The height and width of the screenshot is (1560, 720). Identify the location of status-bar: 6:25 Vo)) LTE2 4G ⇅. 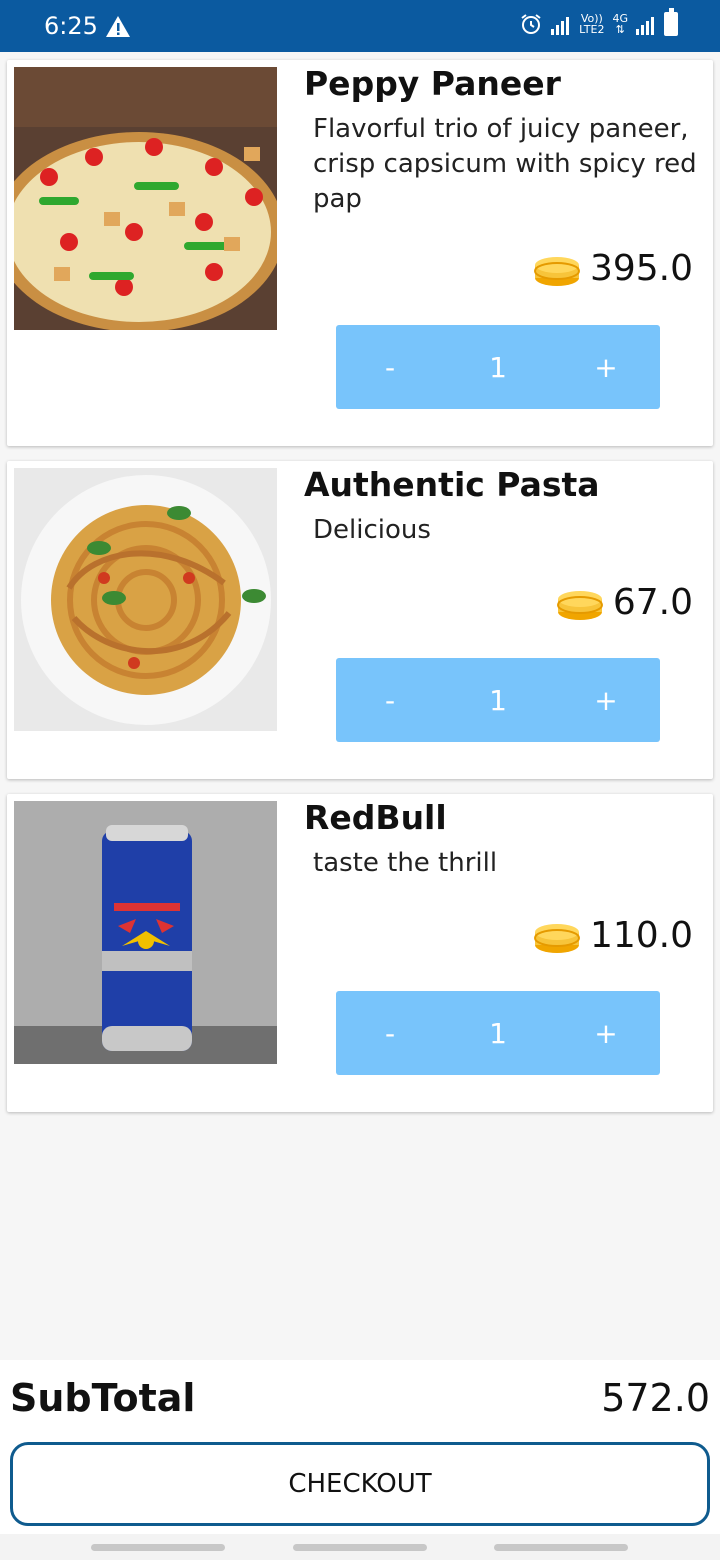
(360, 26).